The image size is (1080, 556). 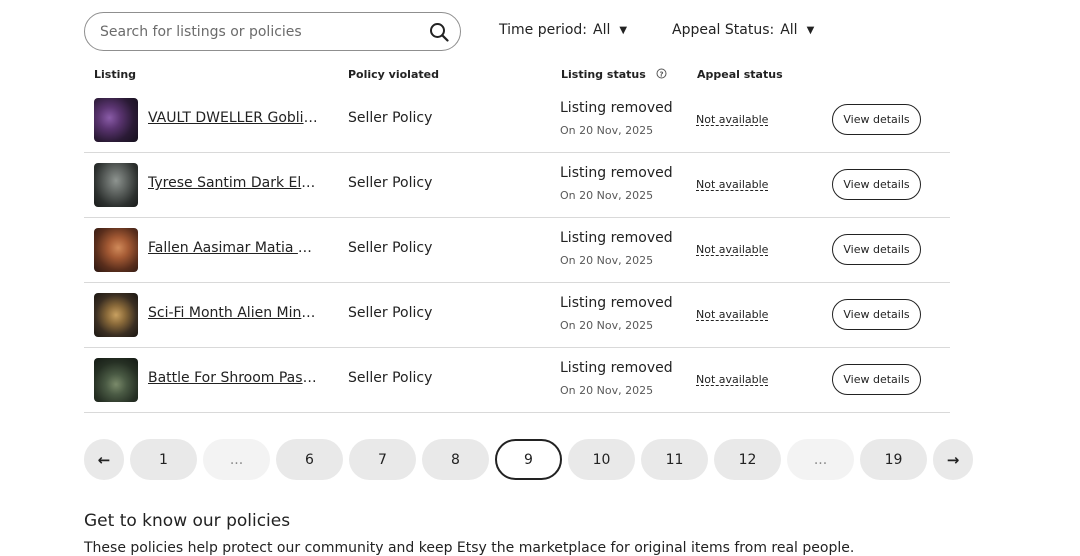 What do you see at coordinates (601, 459) in the screenshot?
I see `page-button-10: 10` at bounding box center [601, 459].